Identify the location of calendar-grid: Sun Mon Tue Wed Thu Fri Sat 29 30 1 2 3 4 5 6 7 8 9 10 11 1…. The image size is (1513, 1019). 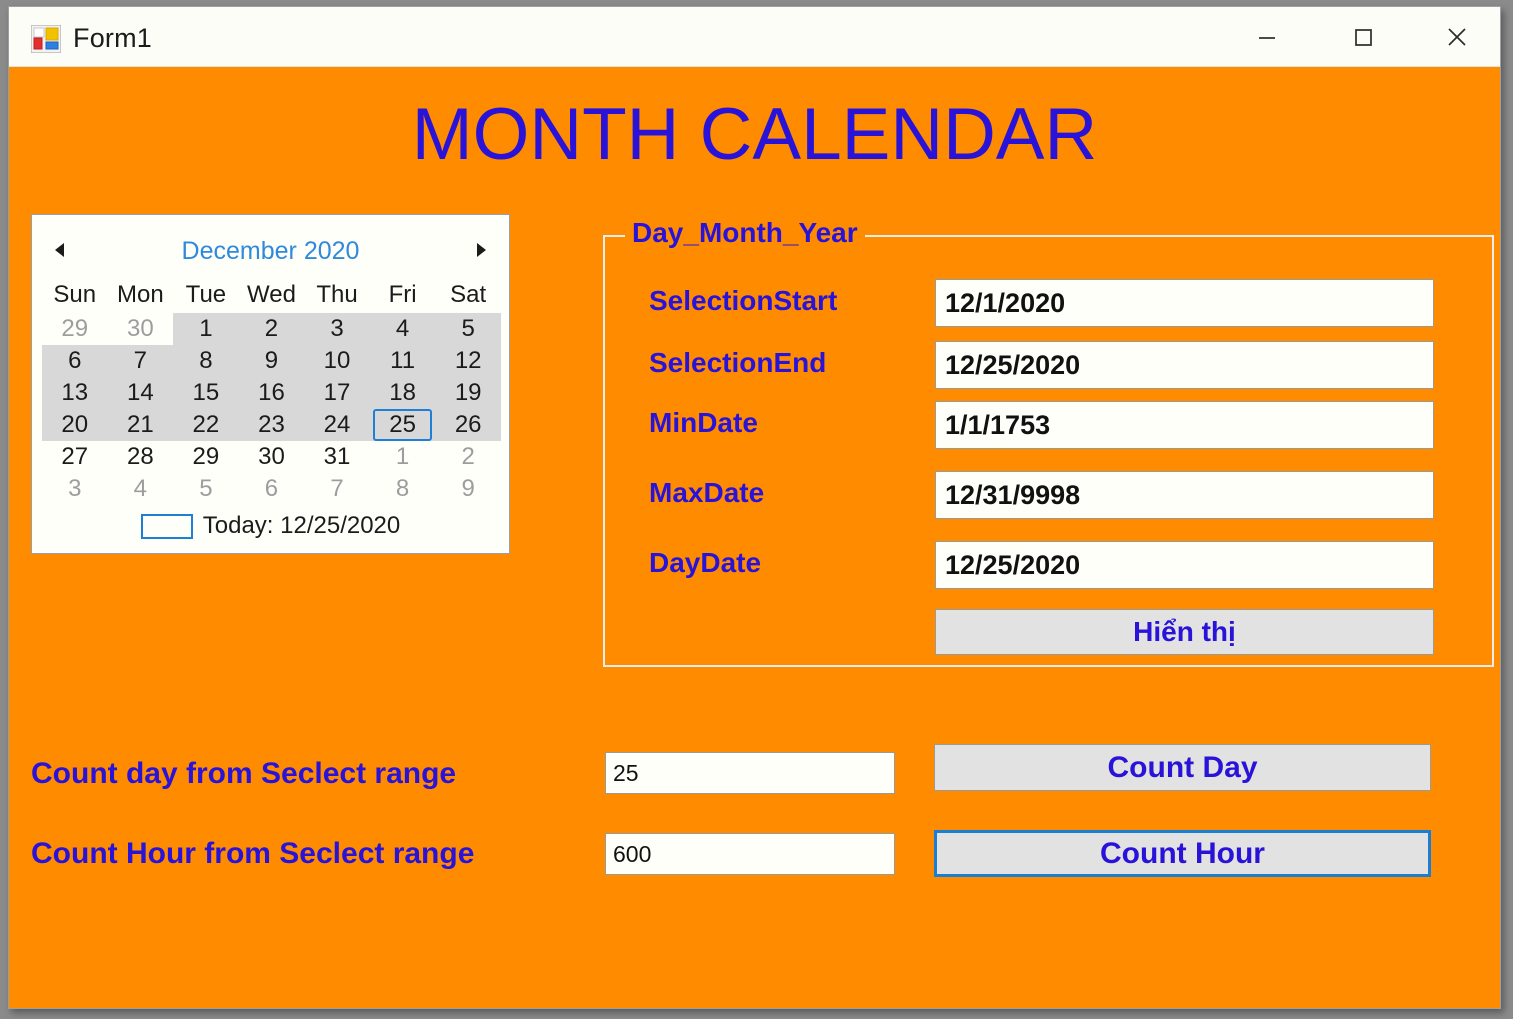
(271, 391).